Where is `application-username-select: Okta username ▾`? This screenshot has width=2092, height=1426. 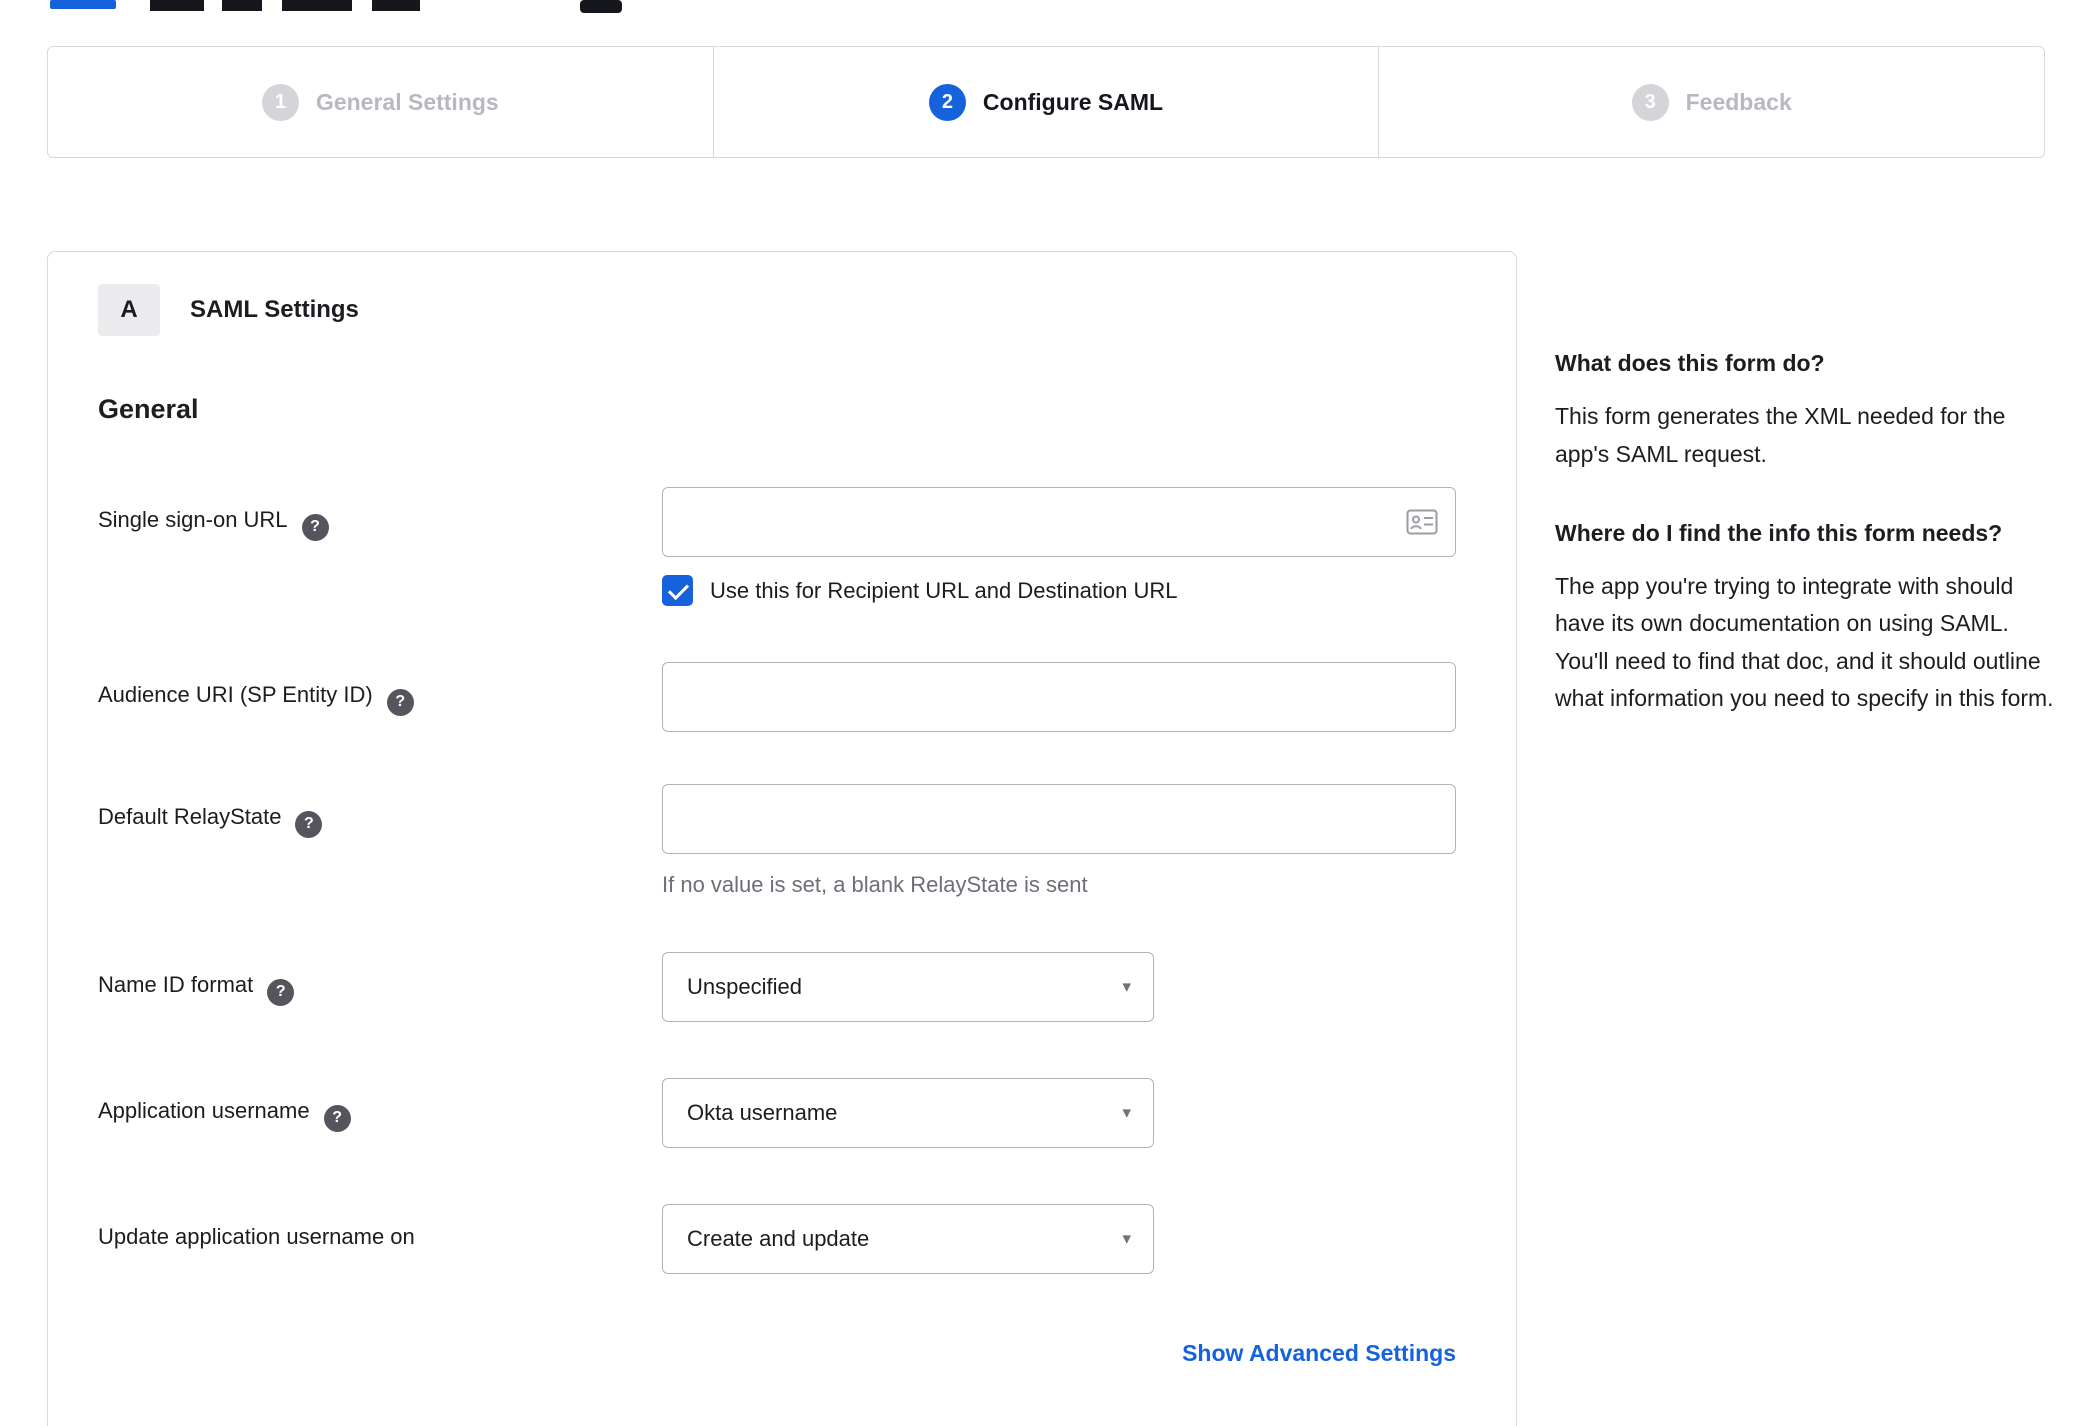
application-username-select: Okta username ▾ is located at coordinates (908, 1113).